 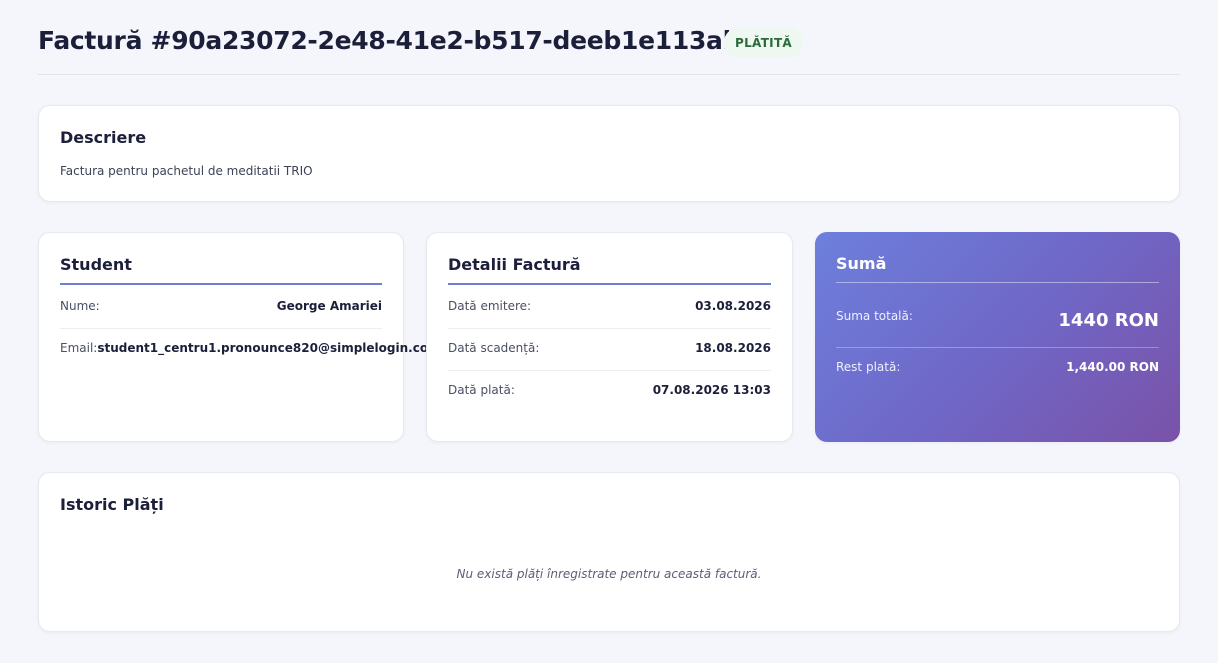 What do you see at coordinates (103, 137) in the screenshot?
I see `description-title: Descriere` at bounding box center [103, 137].